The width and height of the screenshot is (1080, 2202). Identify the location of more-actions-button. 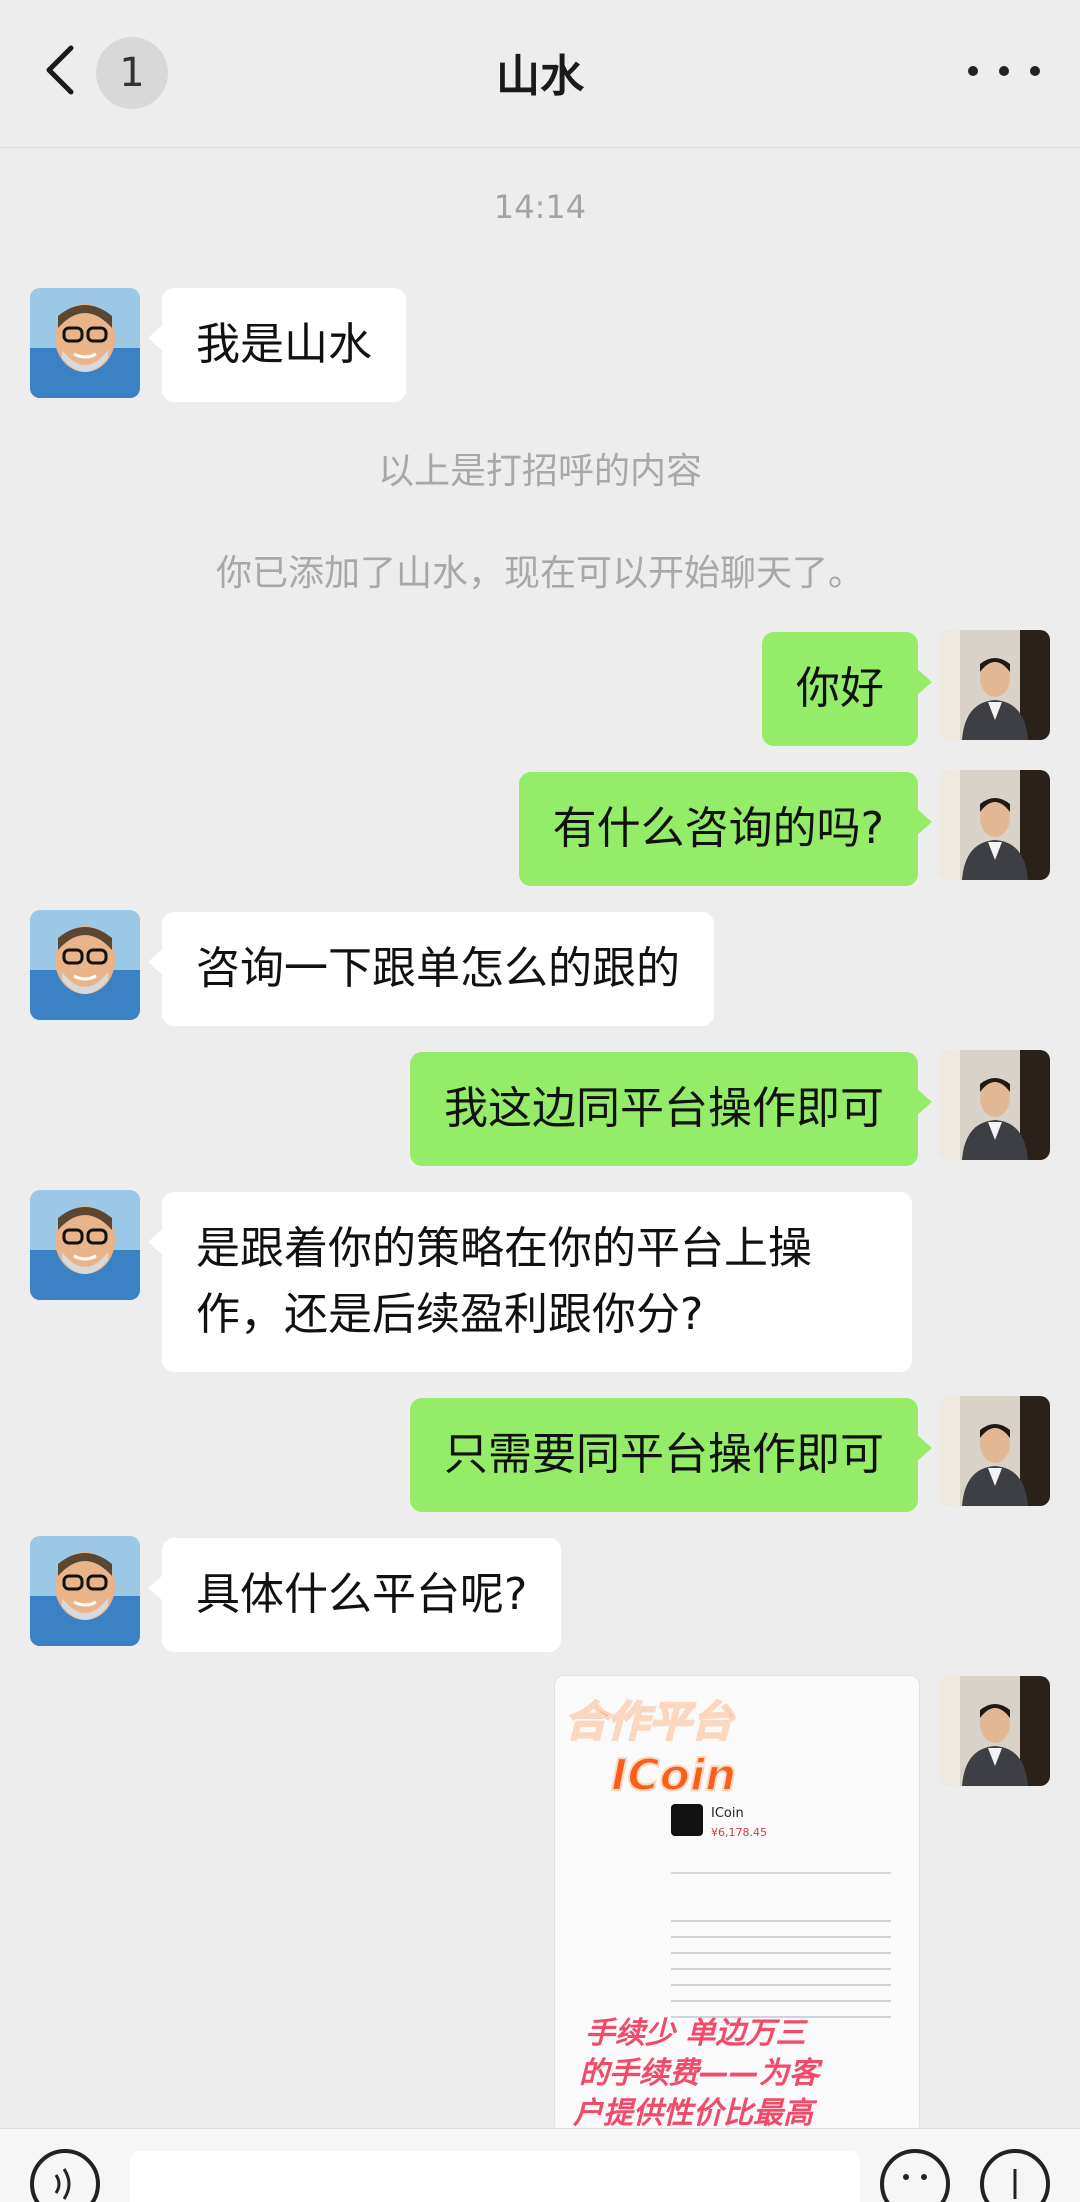
(1015, 2175).